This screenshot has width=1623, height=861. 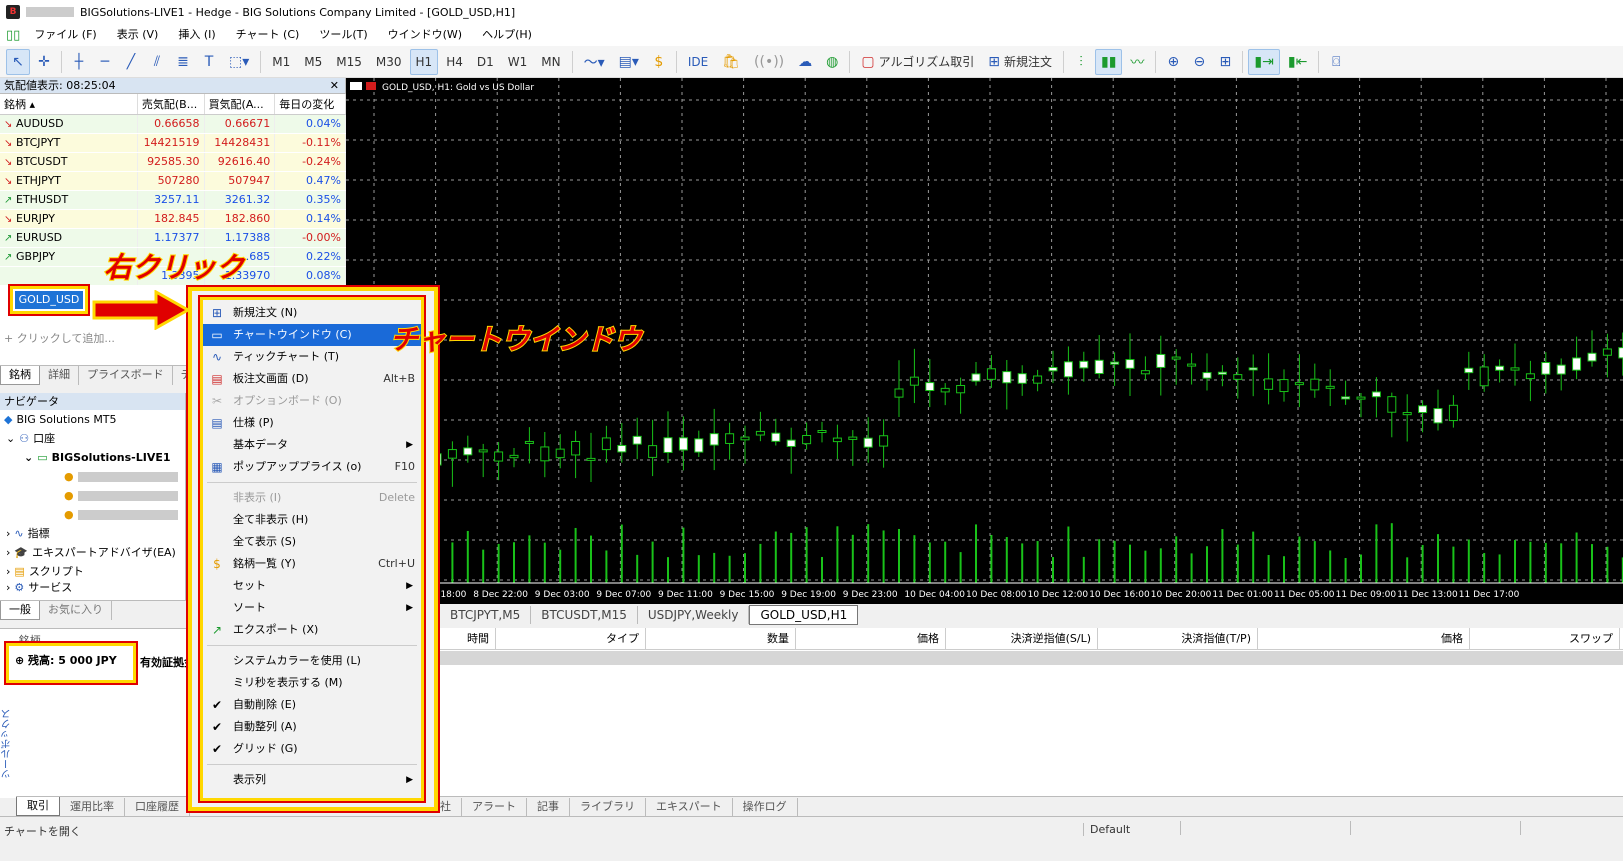 I want to click on signals-button: ((•)), so click(x=769, y=62).